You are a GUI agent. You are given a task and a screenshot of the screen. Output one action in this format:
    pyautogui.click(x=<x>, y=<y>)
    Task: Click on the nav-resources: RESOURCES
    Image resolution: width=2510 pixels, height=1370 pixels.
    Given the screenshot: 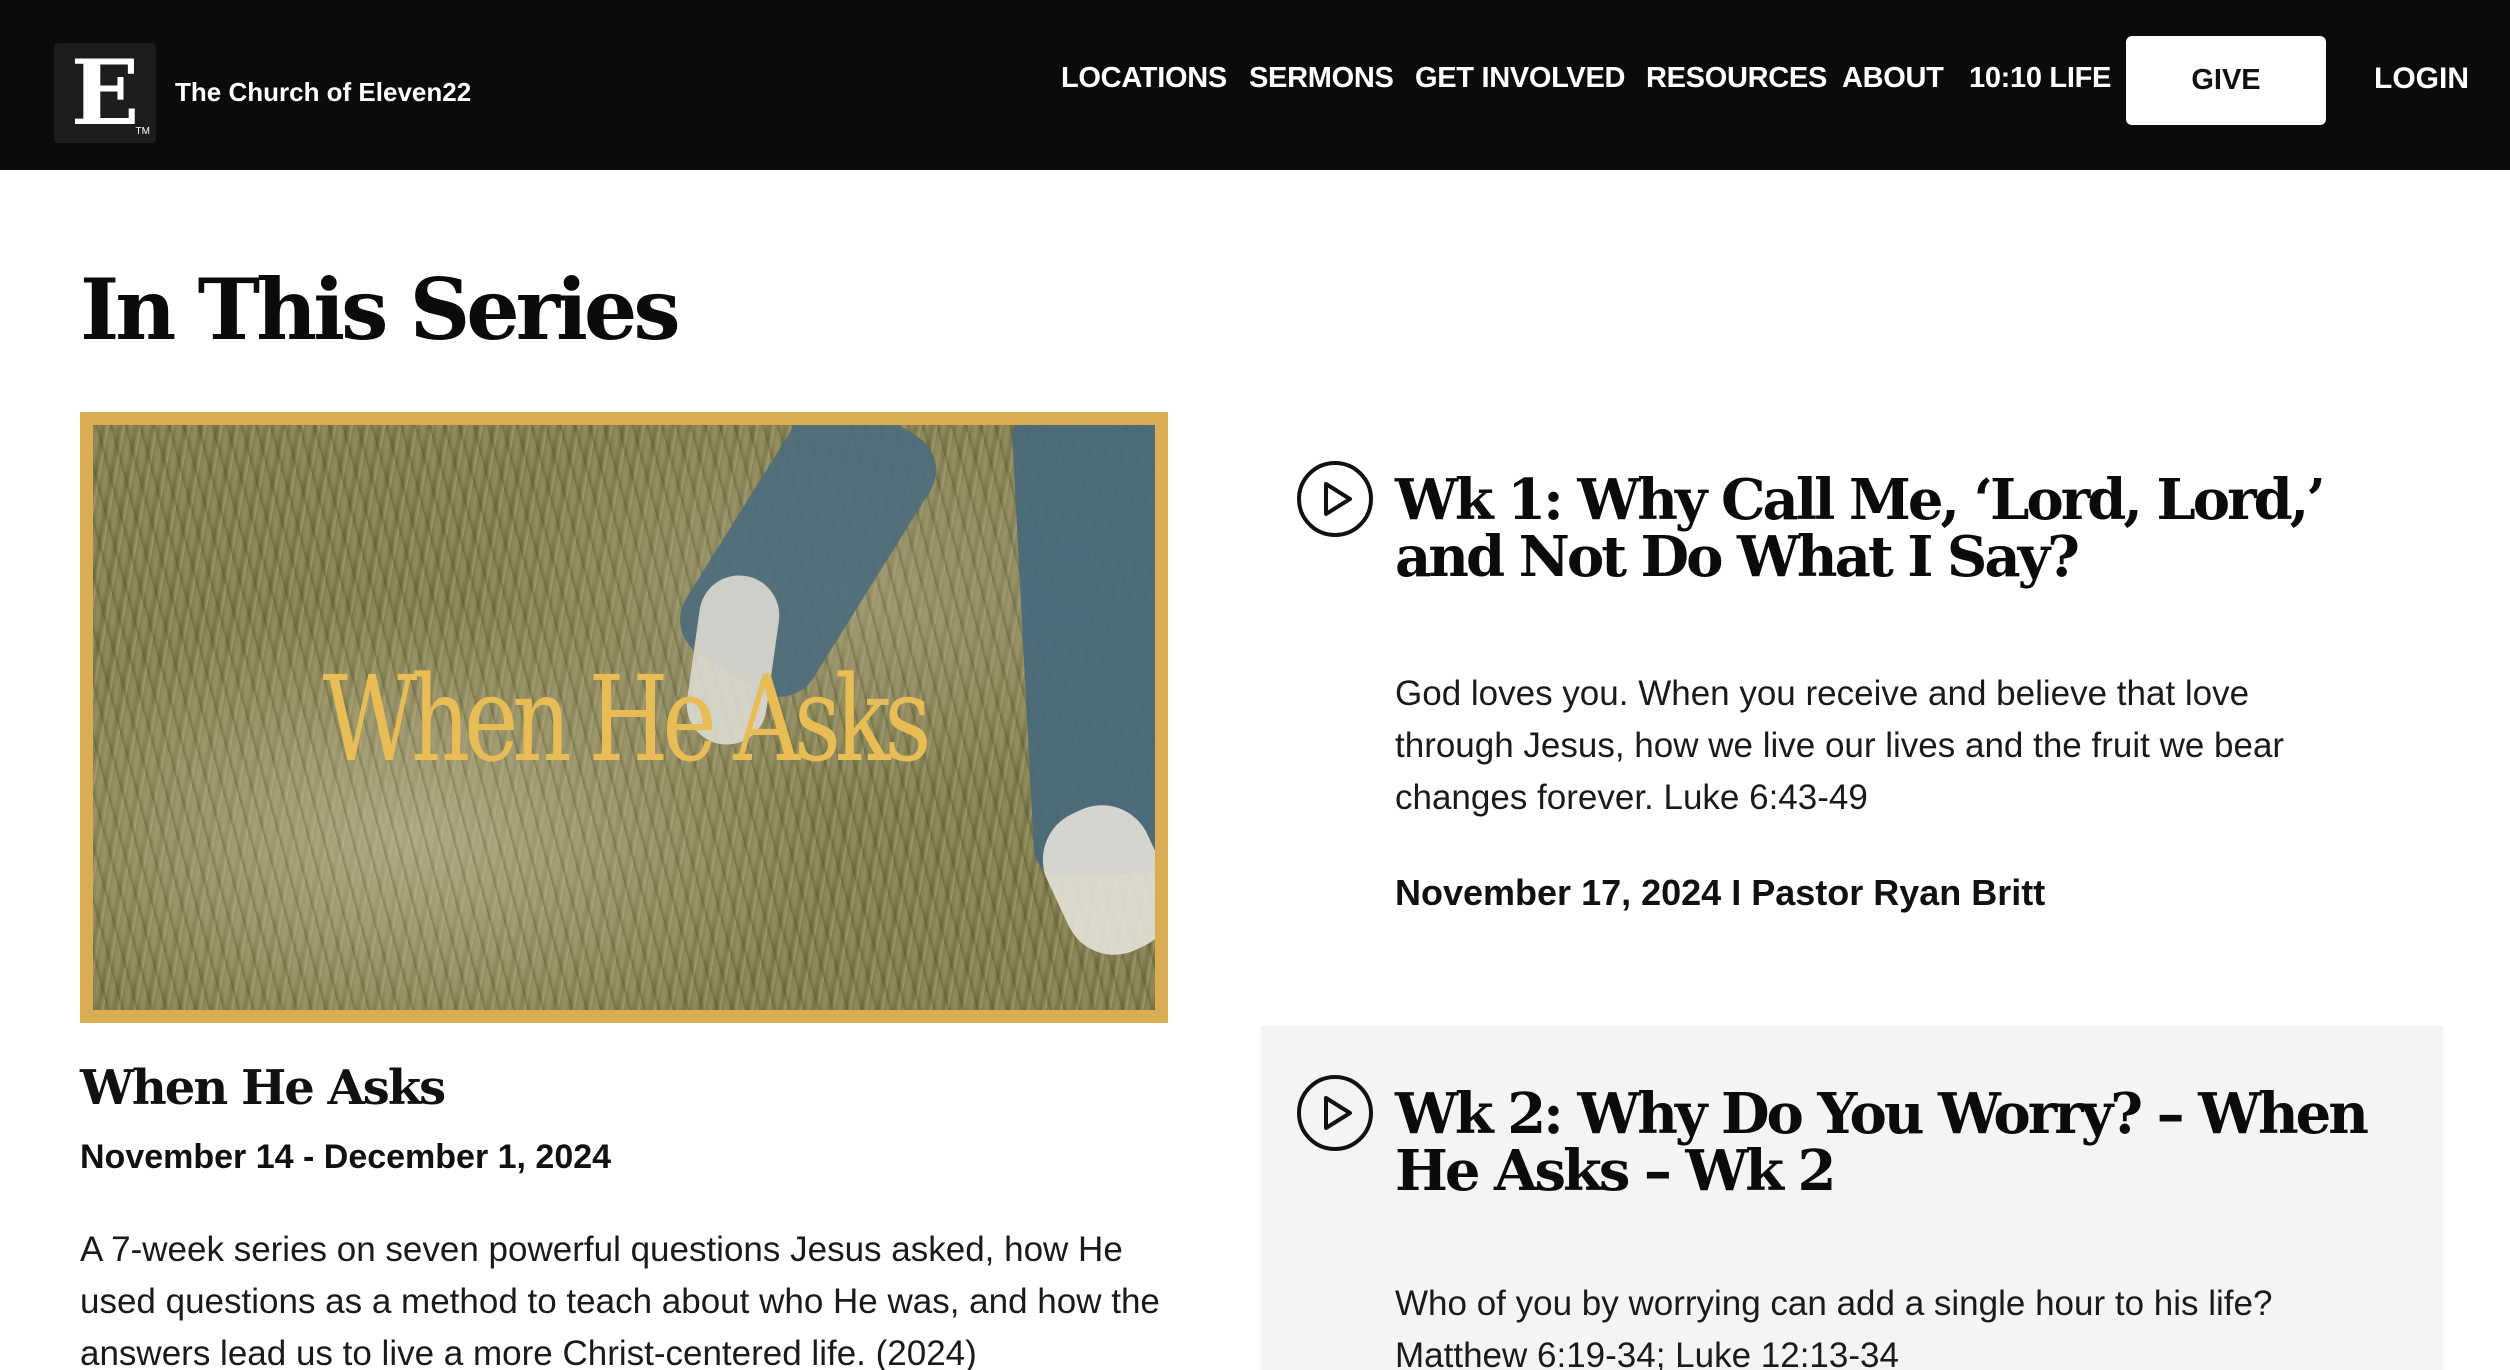 What is the action you would take?
    pyautogui.click(x=1736, y=78)
    